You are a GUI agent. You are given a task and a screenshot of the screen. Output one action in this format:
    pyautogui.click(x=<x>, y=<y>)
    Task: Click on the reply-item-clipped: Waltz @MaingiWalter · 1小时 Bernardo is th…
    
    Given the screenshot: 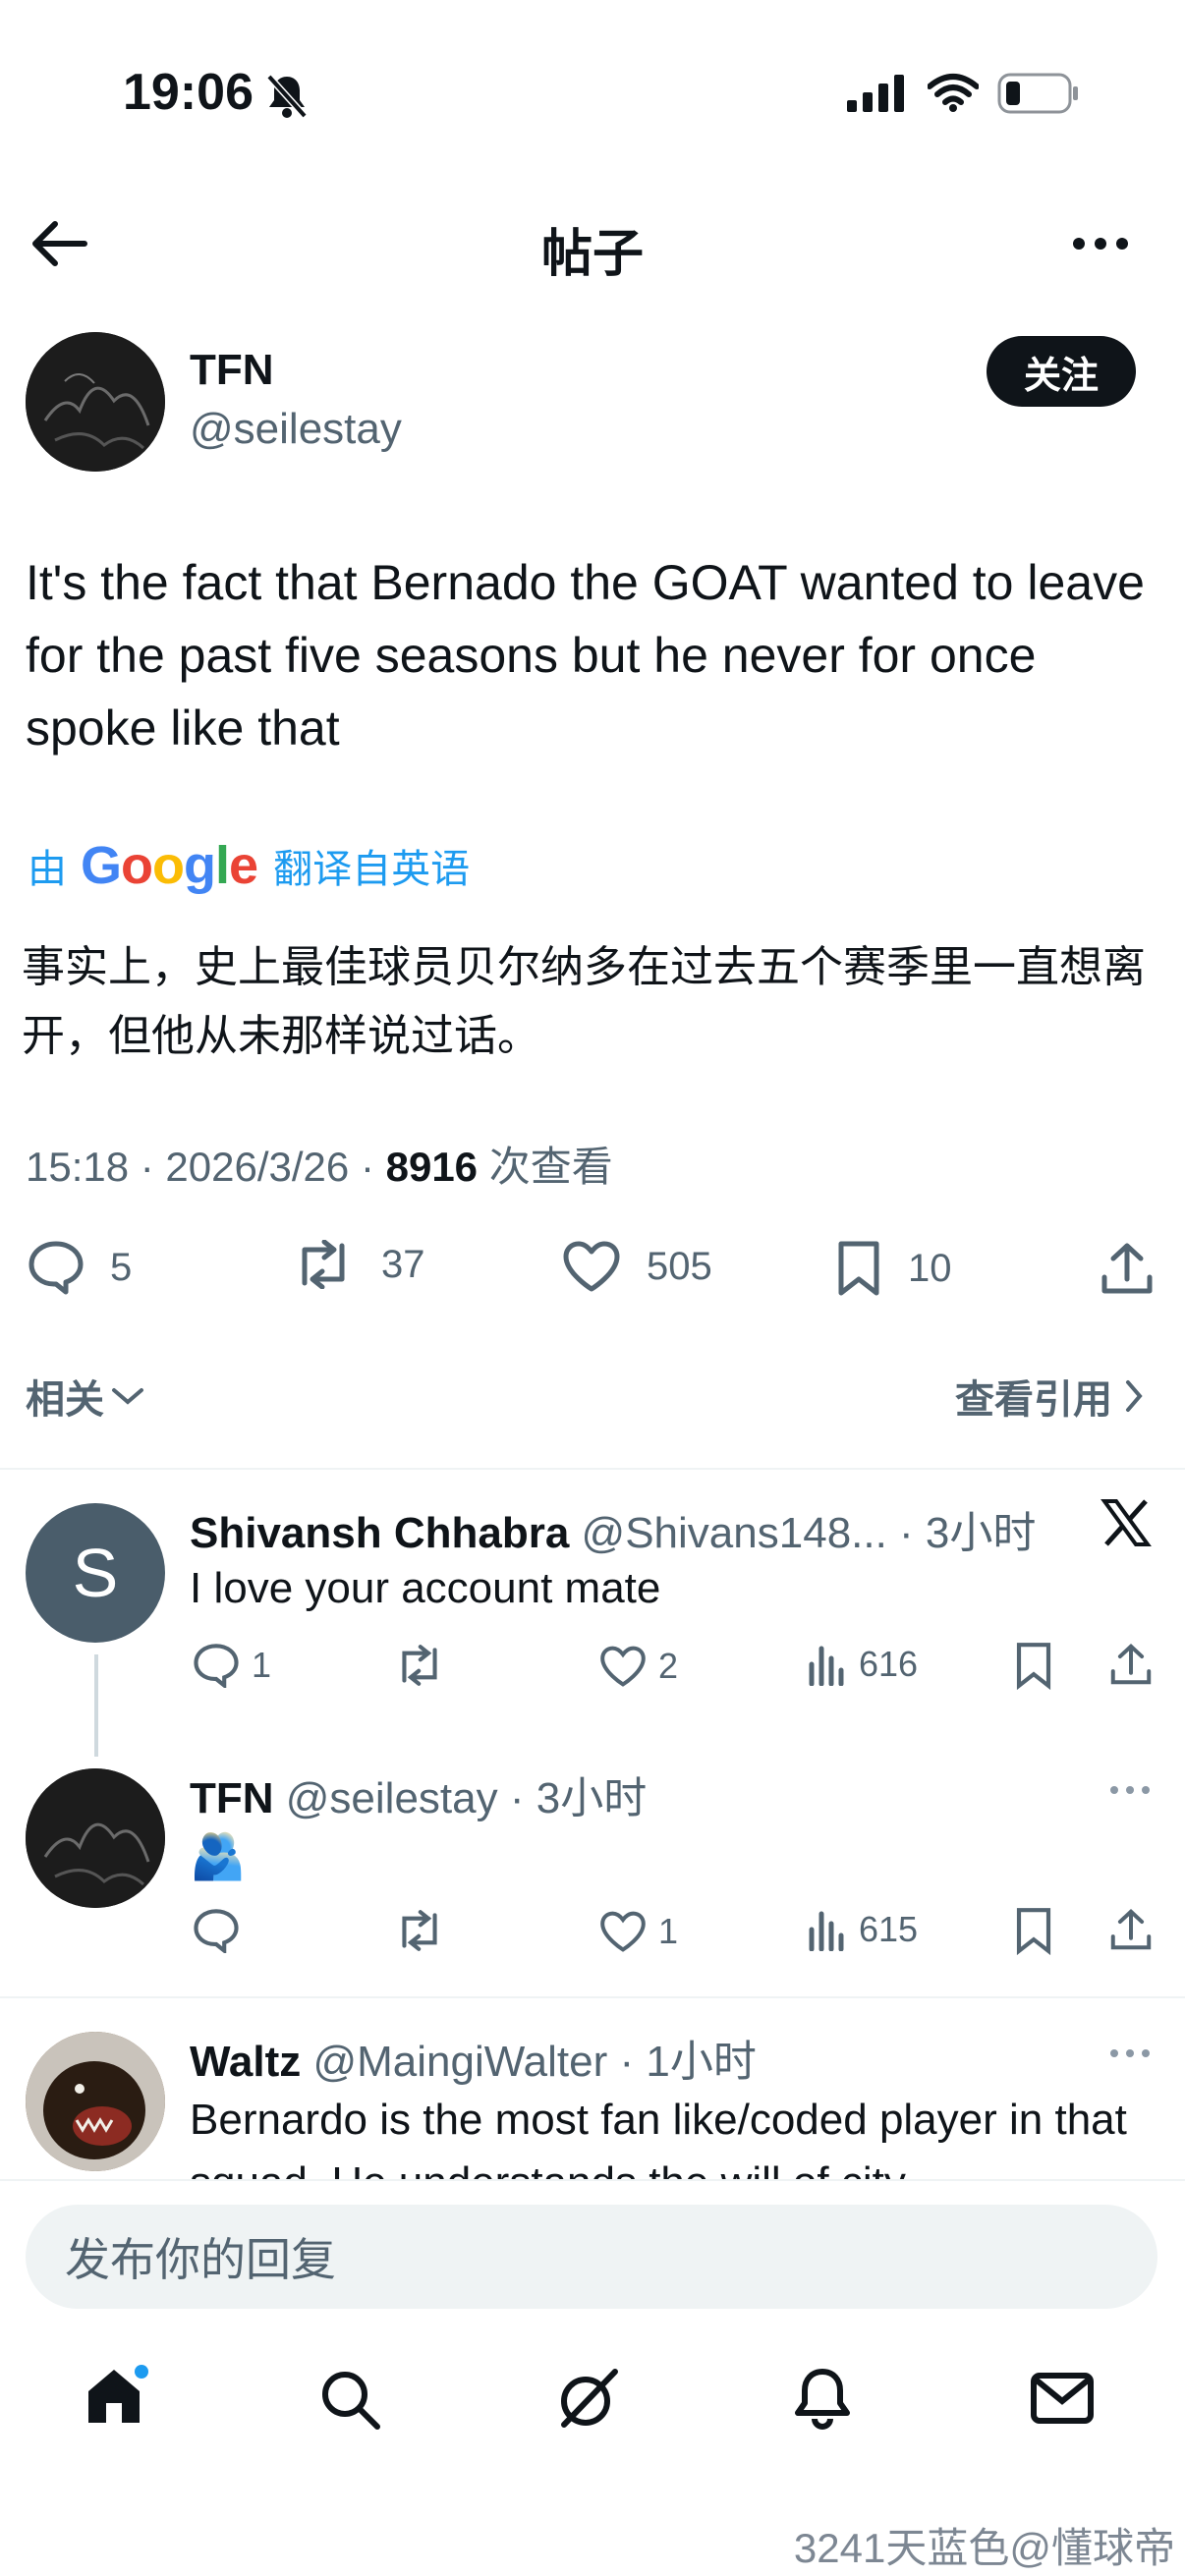 What is the action you would take?
    pyautogui.click(x=592, y=2091)
    